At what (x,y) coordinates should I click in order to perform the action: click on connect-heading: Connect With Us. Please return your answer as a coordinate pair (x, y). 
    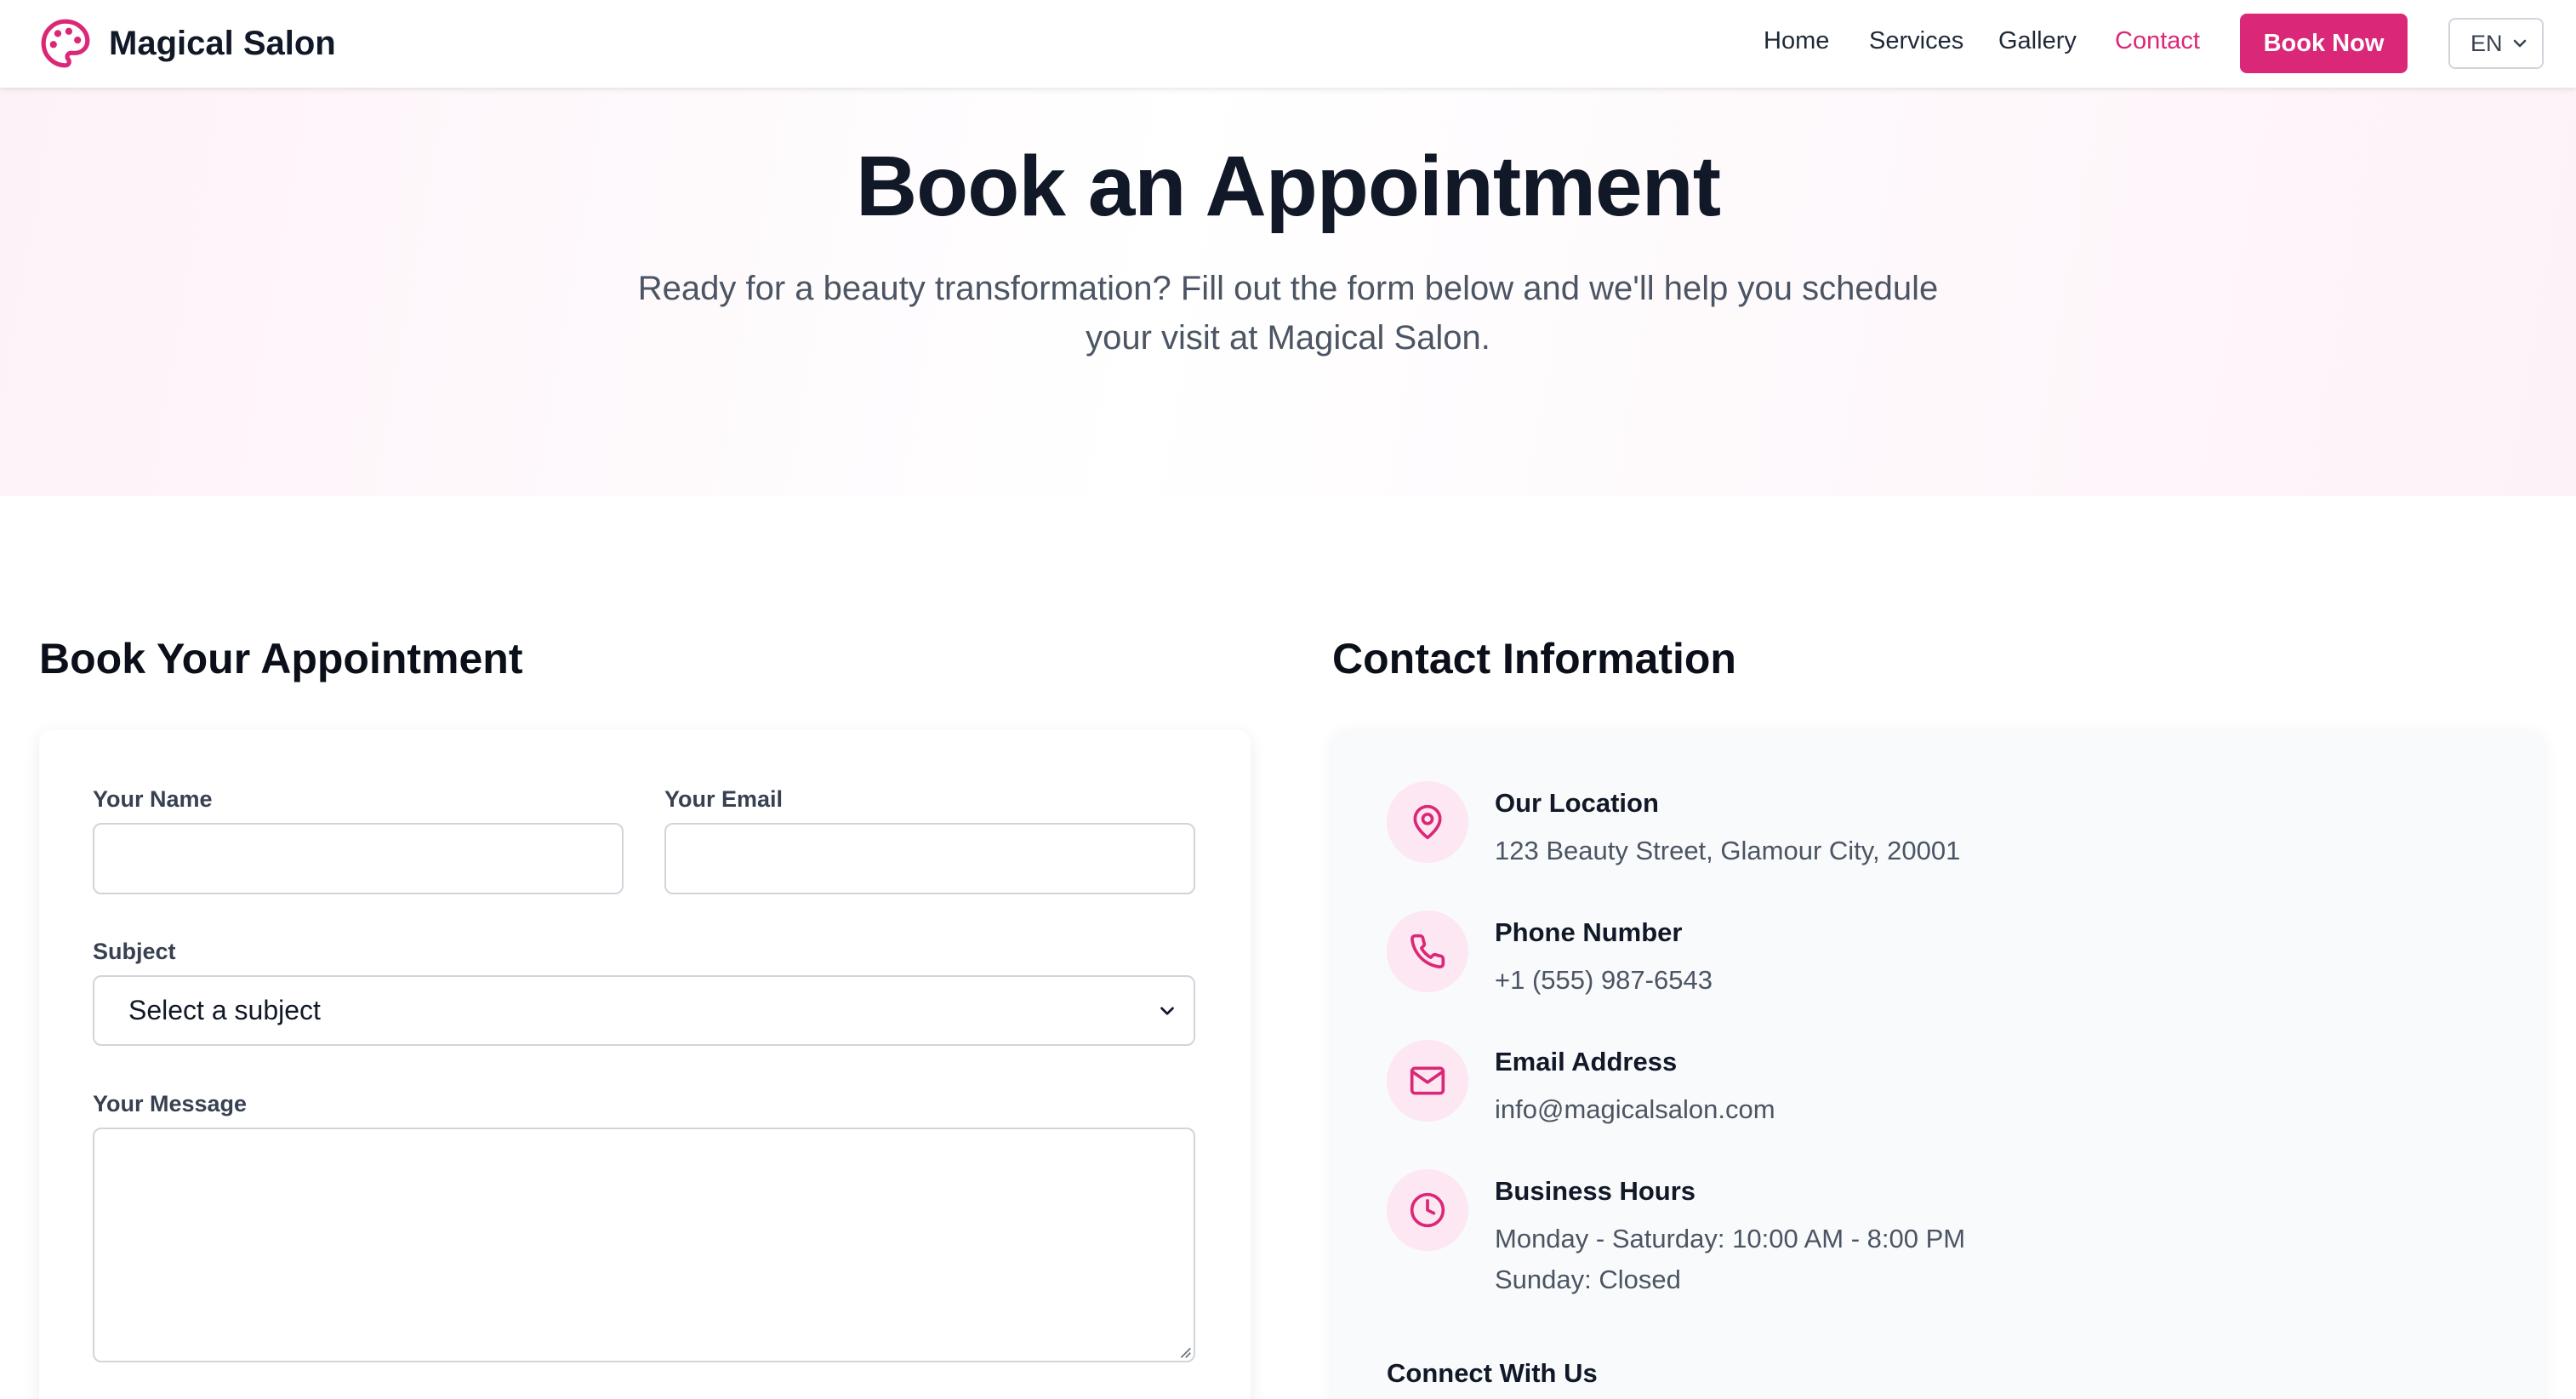
    Looking at the image, I should click on (1493, 1373).